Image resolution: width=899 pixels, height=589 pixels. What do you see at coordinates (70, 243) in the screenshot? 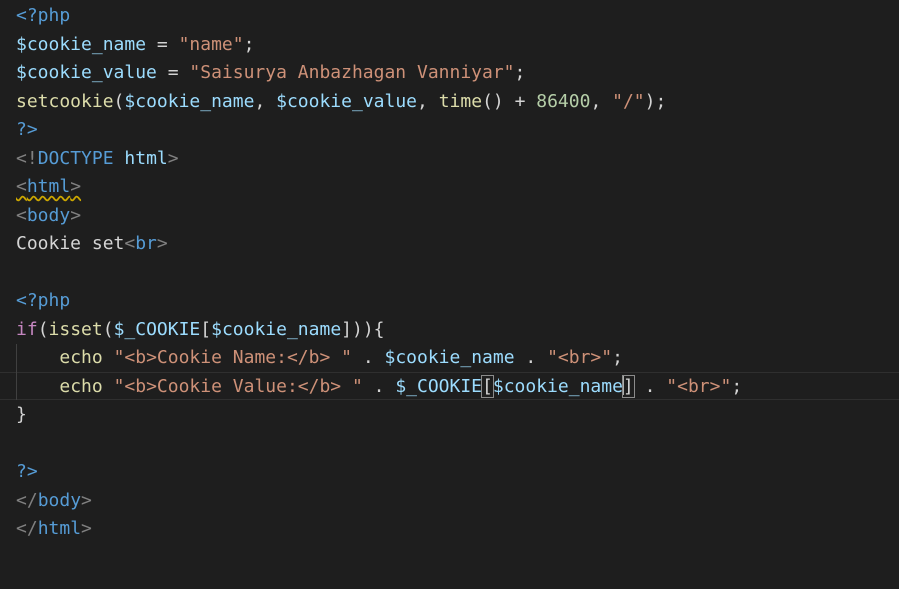
I see `code-token: Cookie set` at bounding box center [70, 243].